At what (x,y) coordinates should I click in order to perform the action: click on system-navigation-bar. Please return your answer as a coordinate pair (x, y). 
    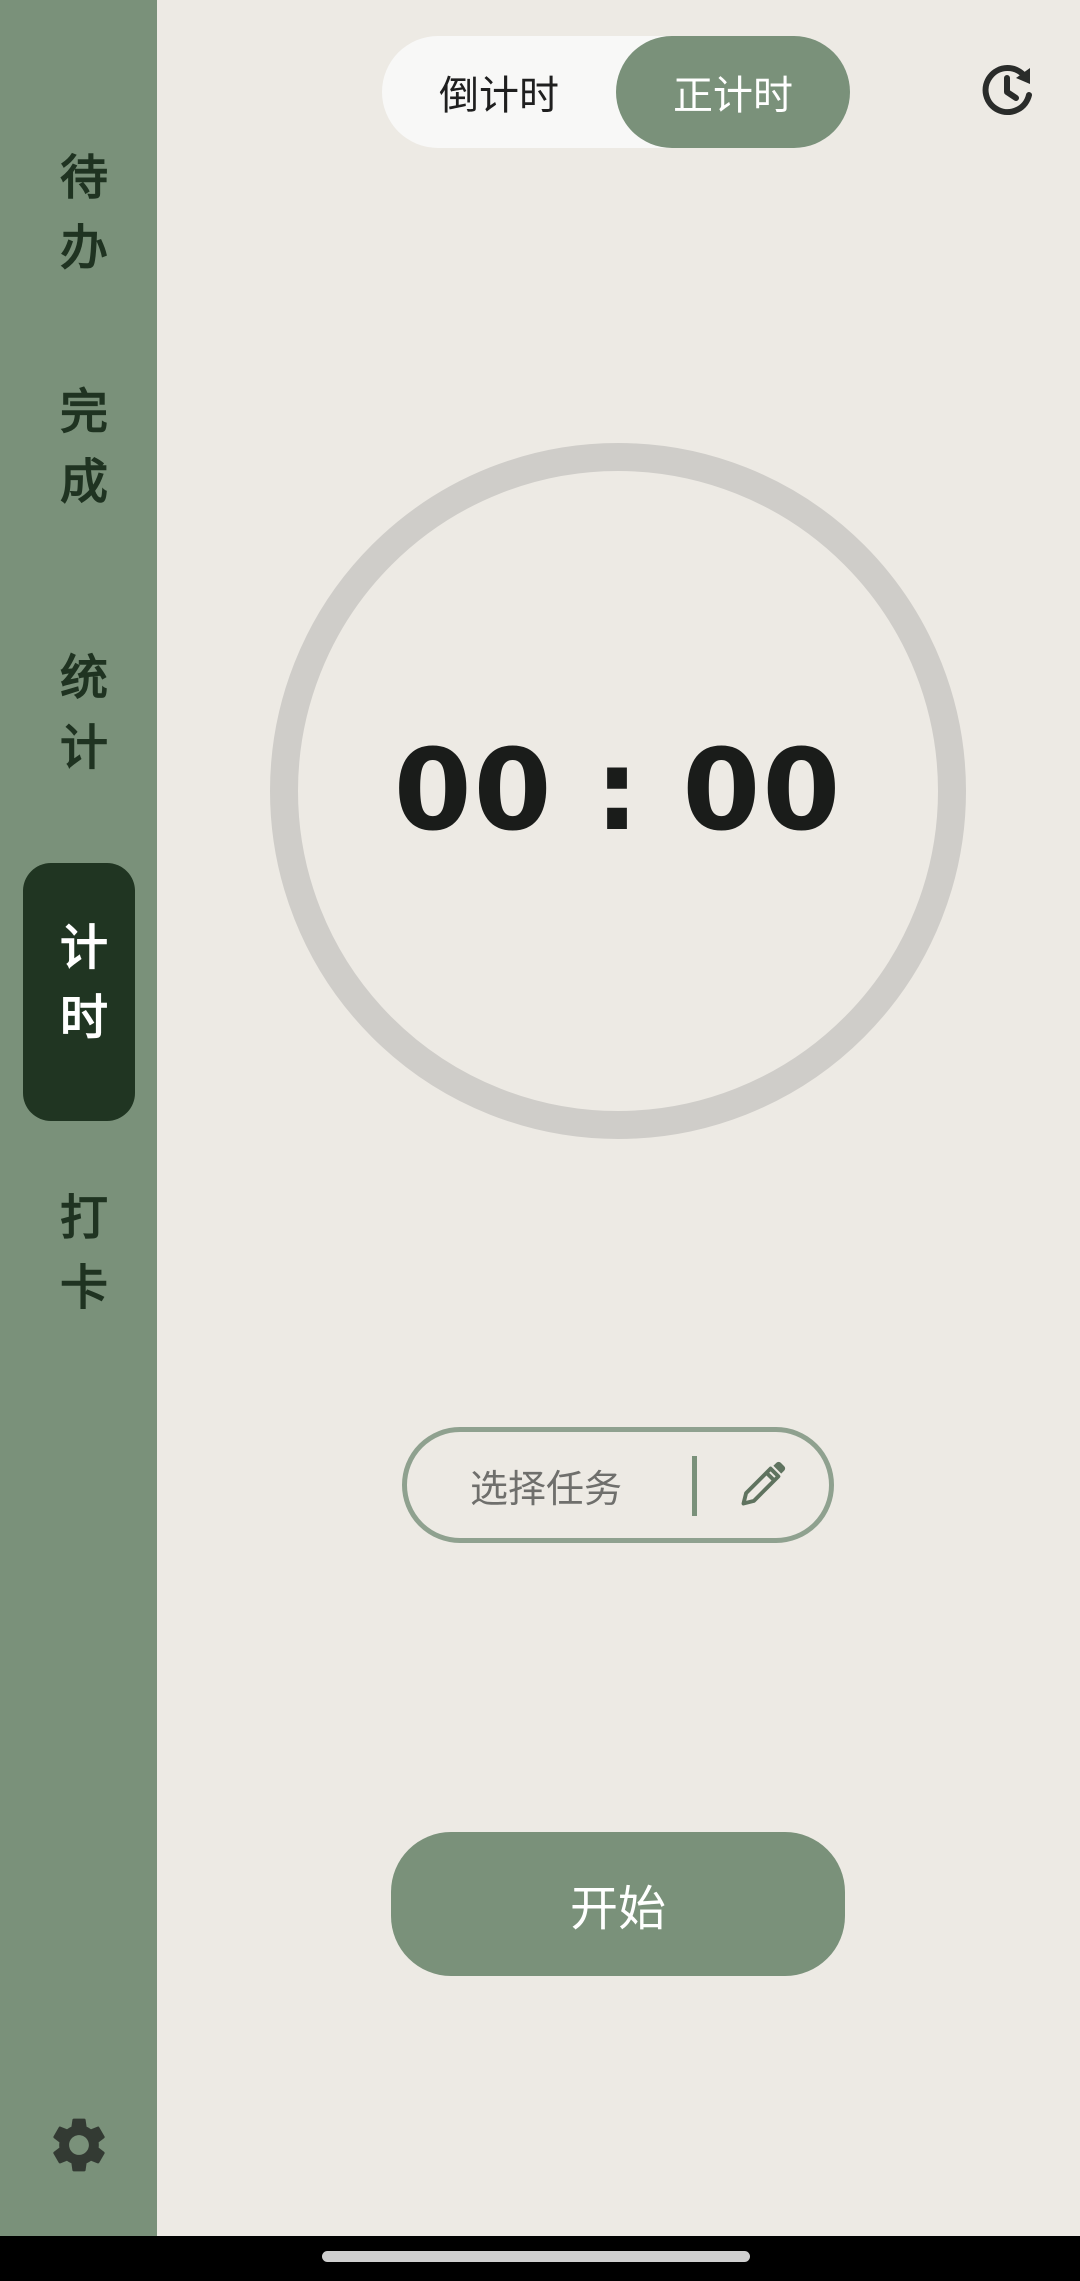
    Looking at the image, I should click on (540, 2258).